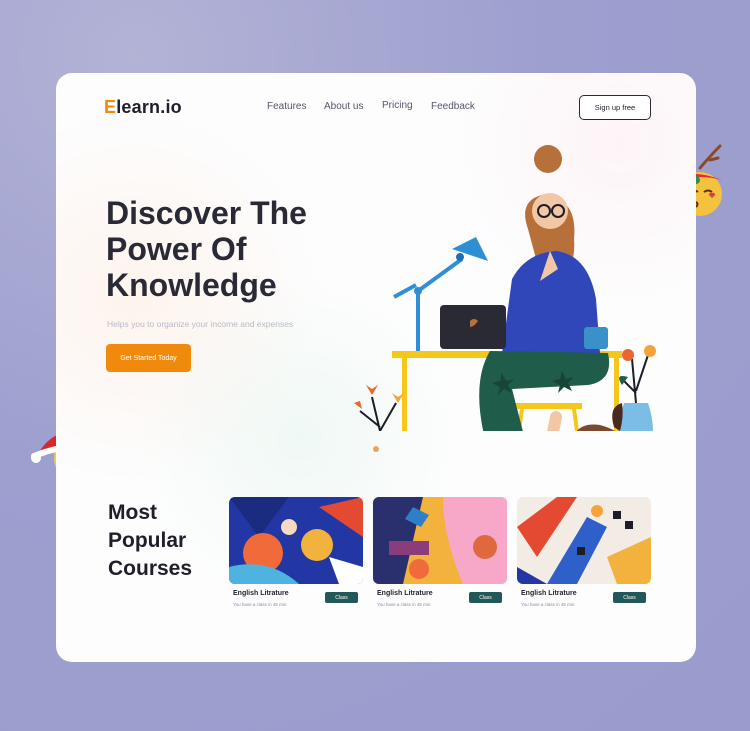  Describe the element at coordinates (110, 107) in the screenshot. I see `logo-initial: E` at that location.